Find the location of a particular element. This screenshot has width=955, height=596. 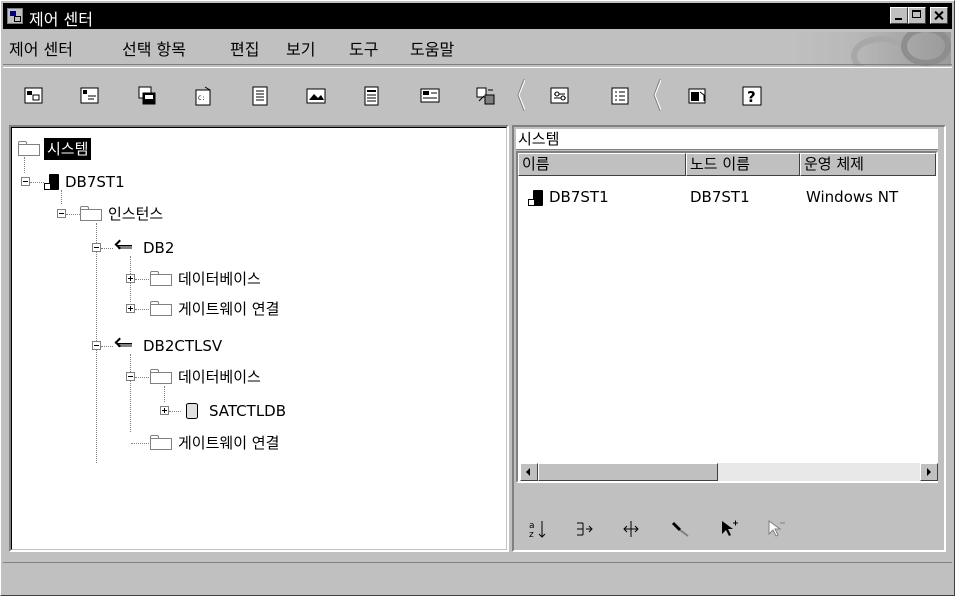

cell-name: DB7ST1 is located at coordinates (579, 197).